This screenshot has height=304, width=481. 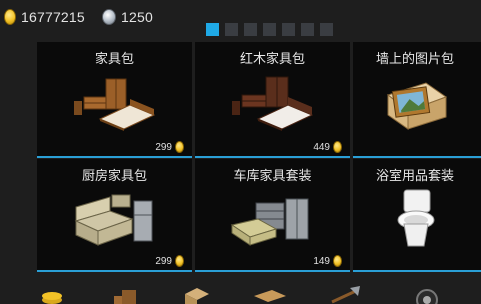 I want to click on garage-furniture-image, so click(x=272, y=218).